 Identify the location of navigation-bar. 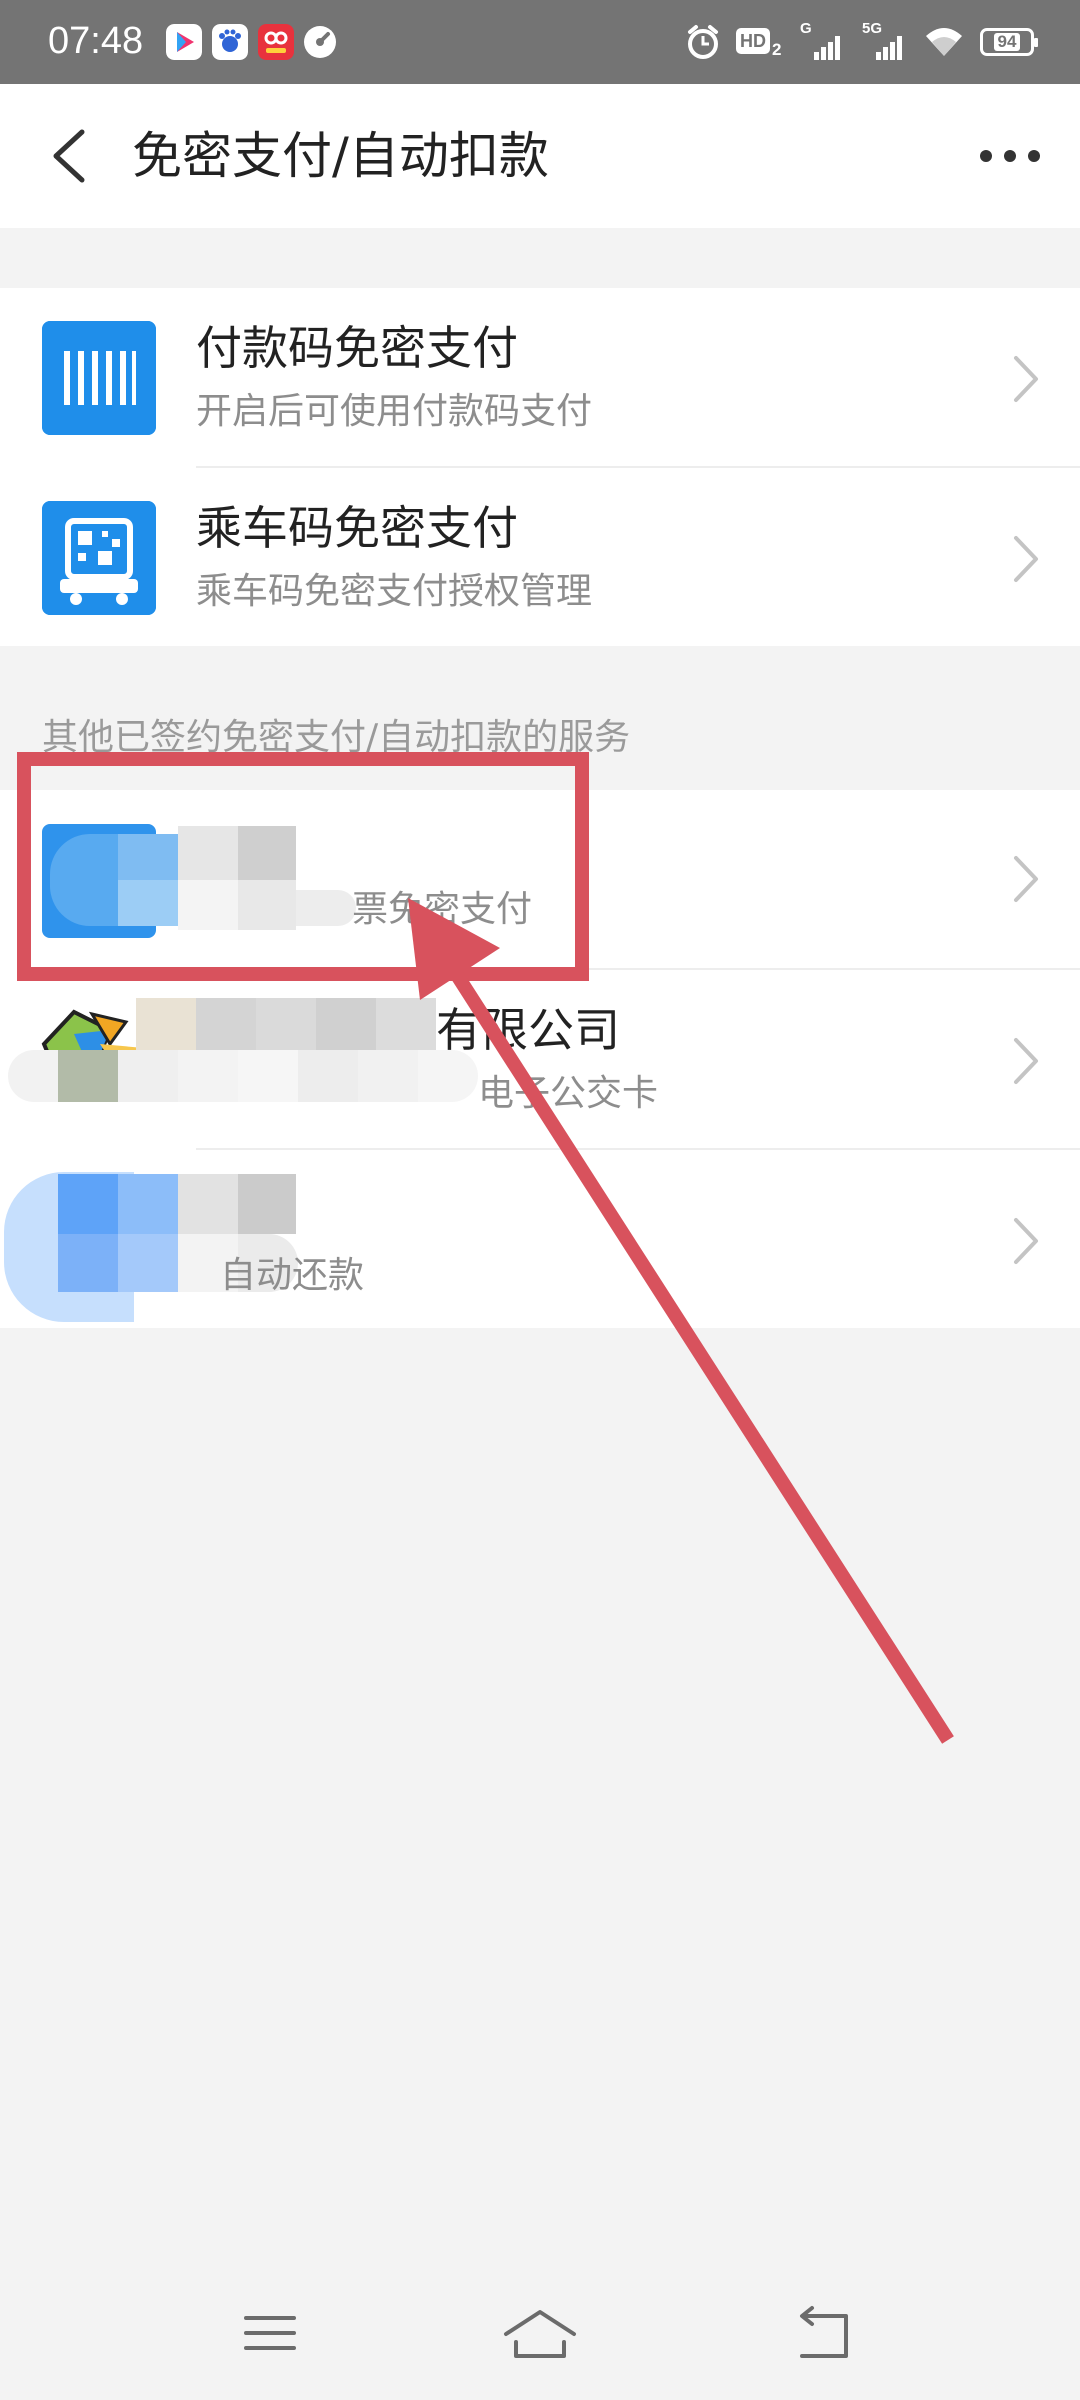
(540, 2335).